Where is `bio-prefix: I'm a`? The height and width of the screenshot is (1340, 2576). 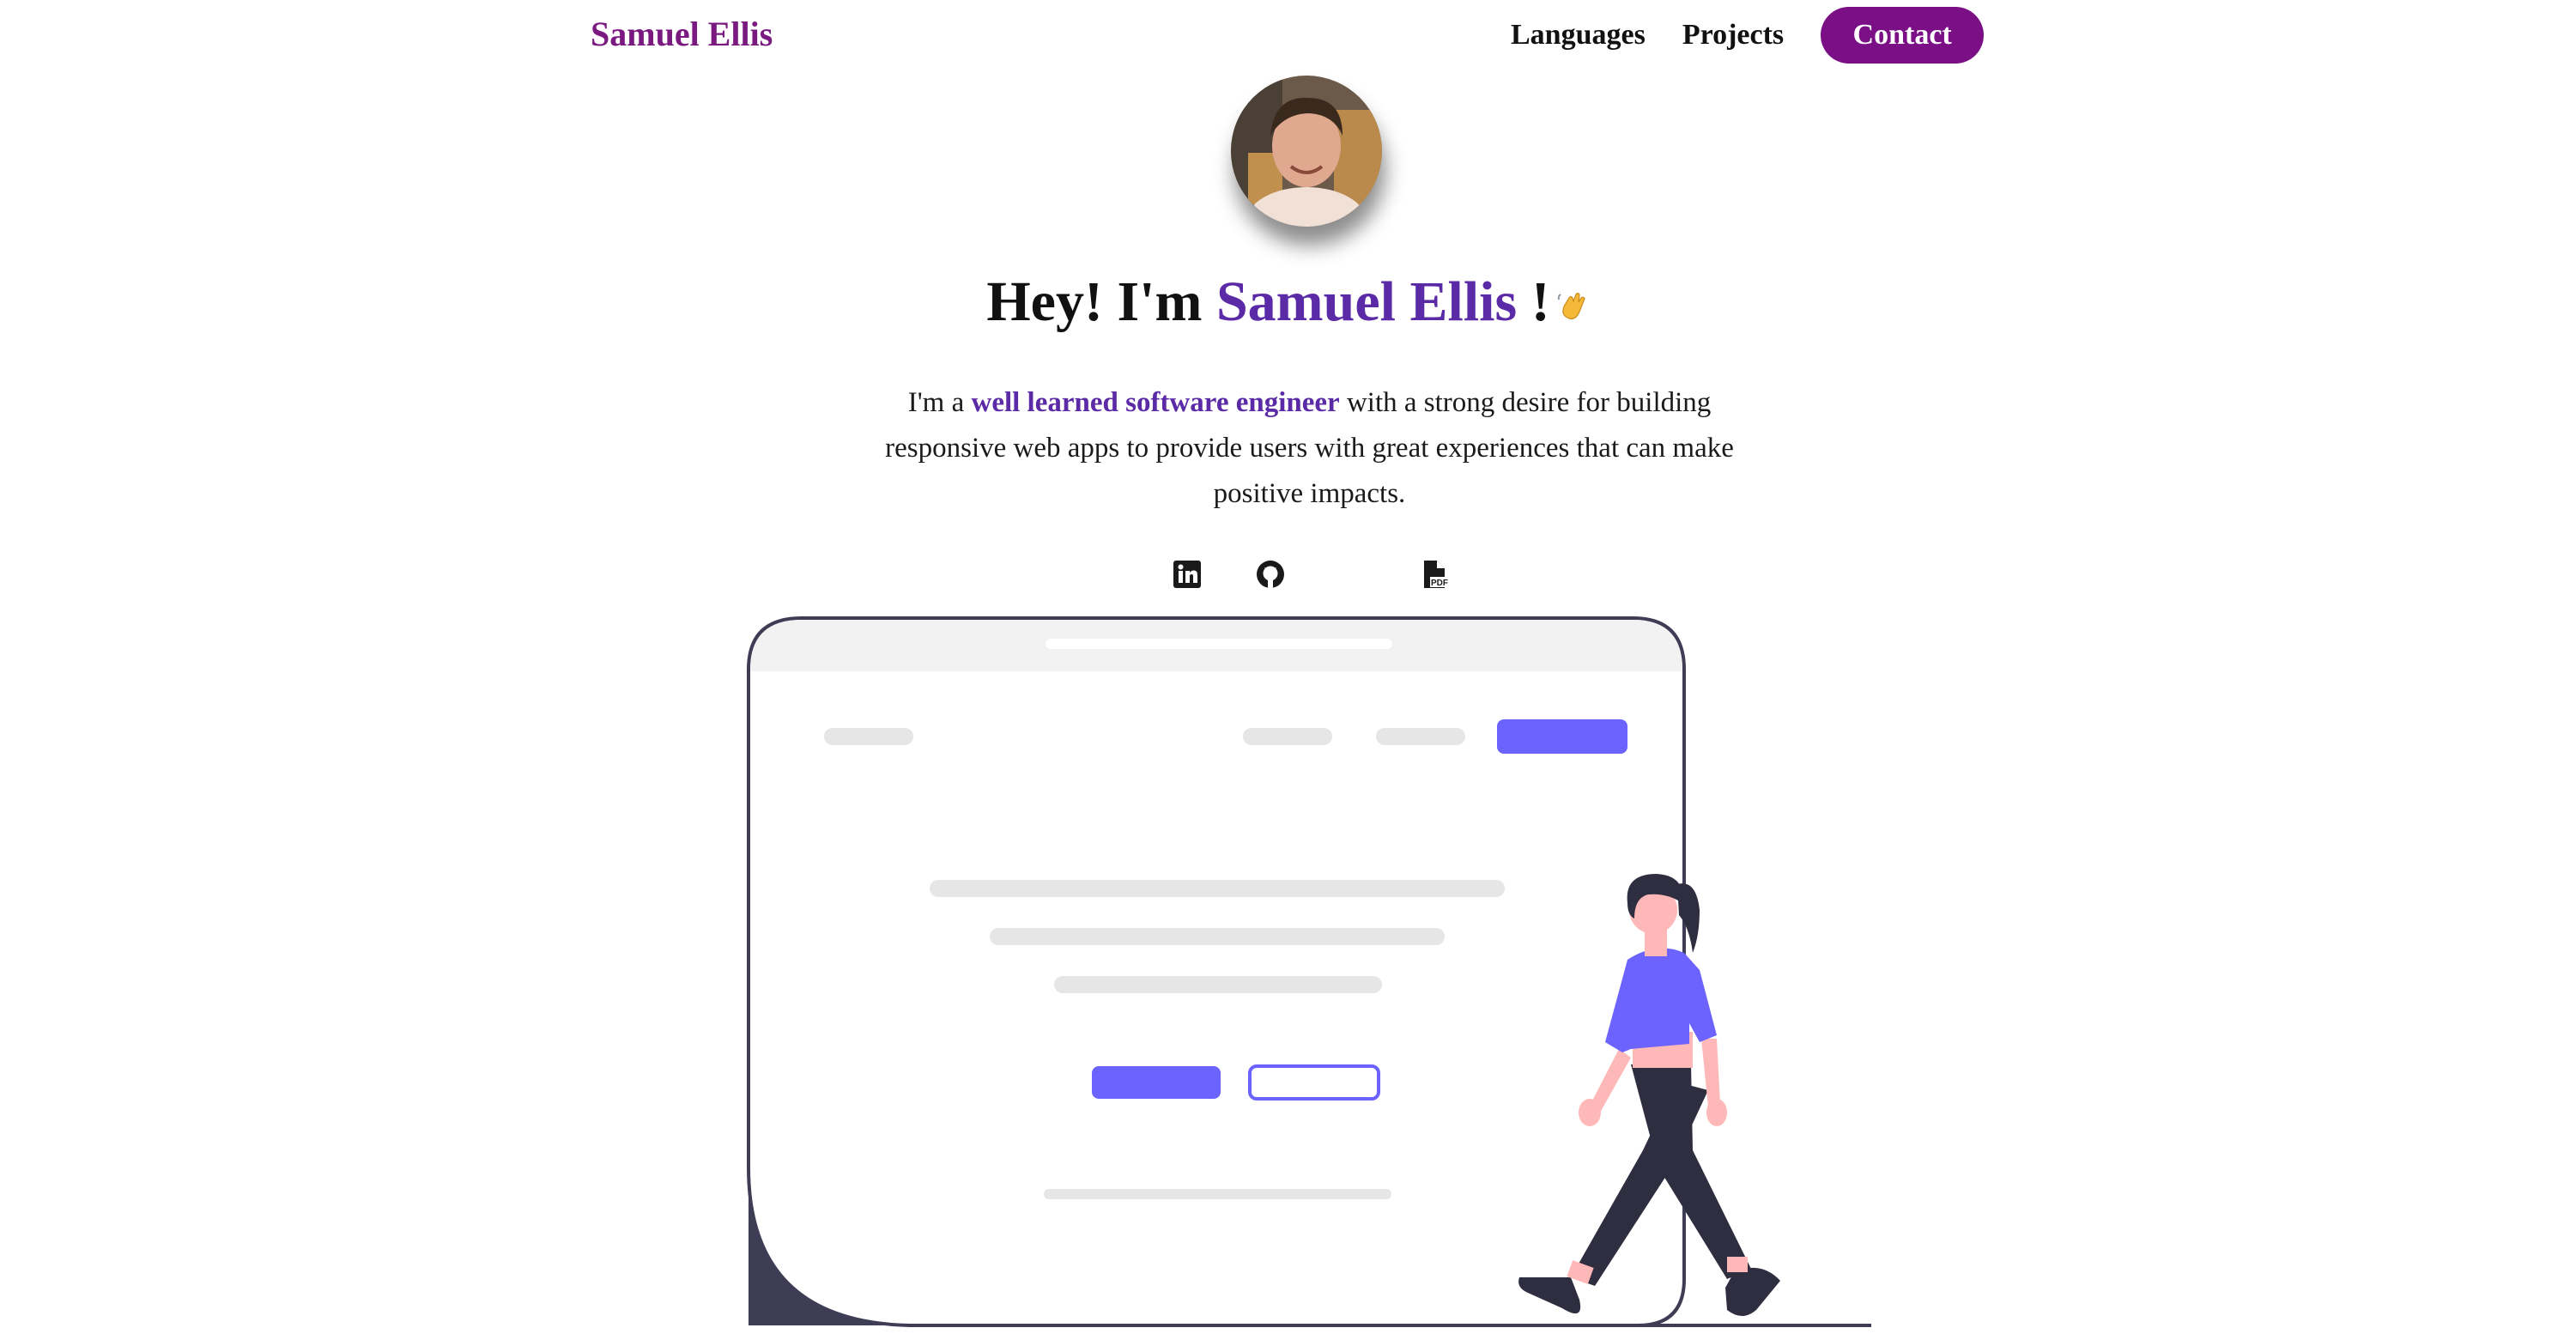
bio-prefix: I'm a is located at coordinates (939, 402).